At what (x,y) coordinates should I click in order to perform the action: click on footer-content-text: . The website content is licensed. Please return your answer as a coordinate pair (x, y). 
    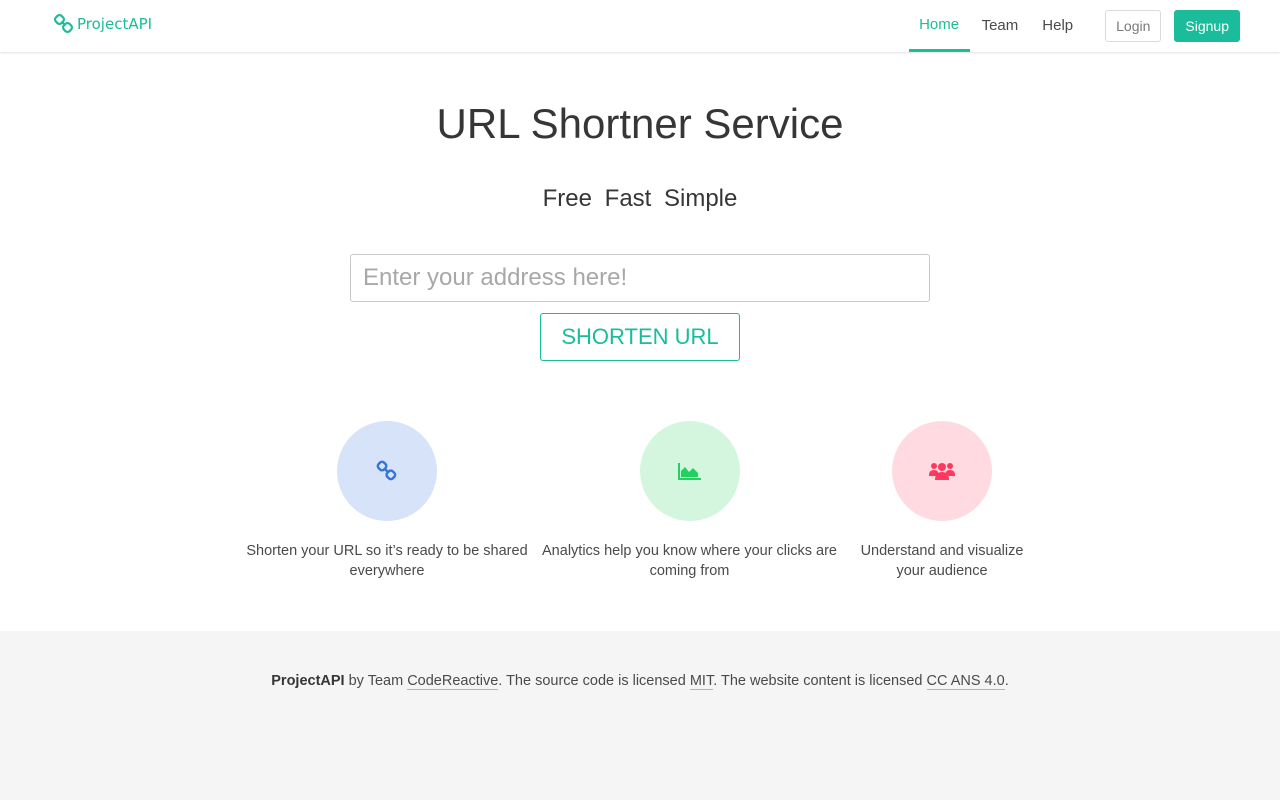
    Looking at the image, I should click on (820, 681).